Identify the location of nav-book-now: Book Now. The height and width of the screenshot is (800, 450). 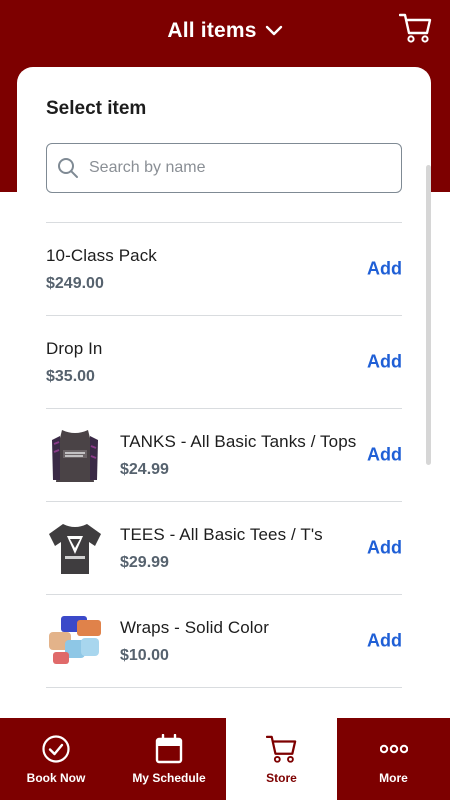
(56, 759).